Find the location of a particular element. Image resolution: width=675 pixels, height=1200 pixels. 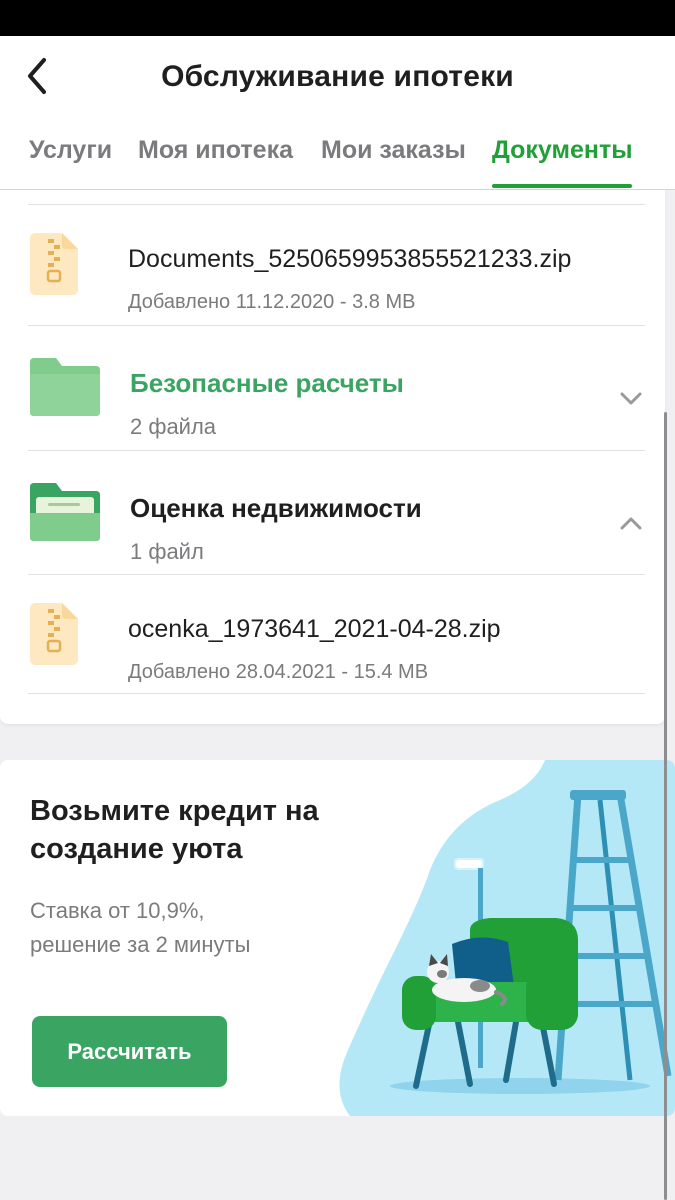

list-item-folder: Безопасные расчеты 2 файла is located at coordinates (332, 388).